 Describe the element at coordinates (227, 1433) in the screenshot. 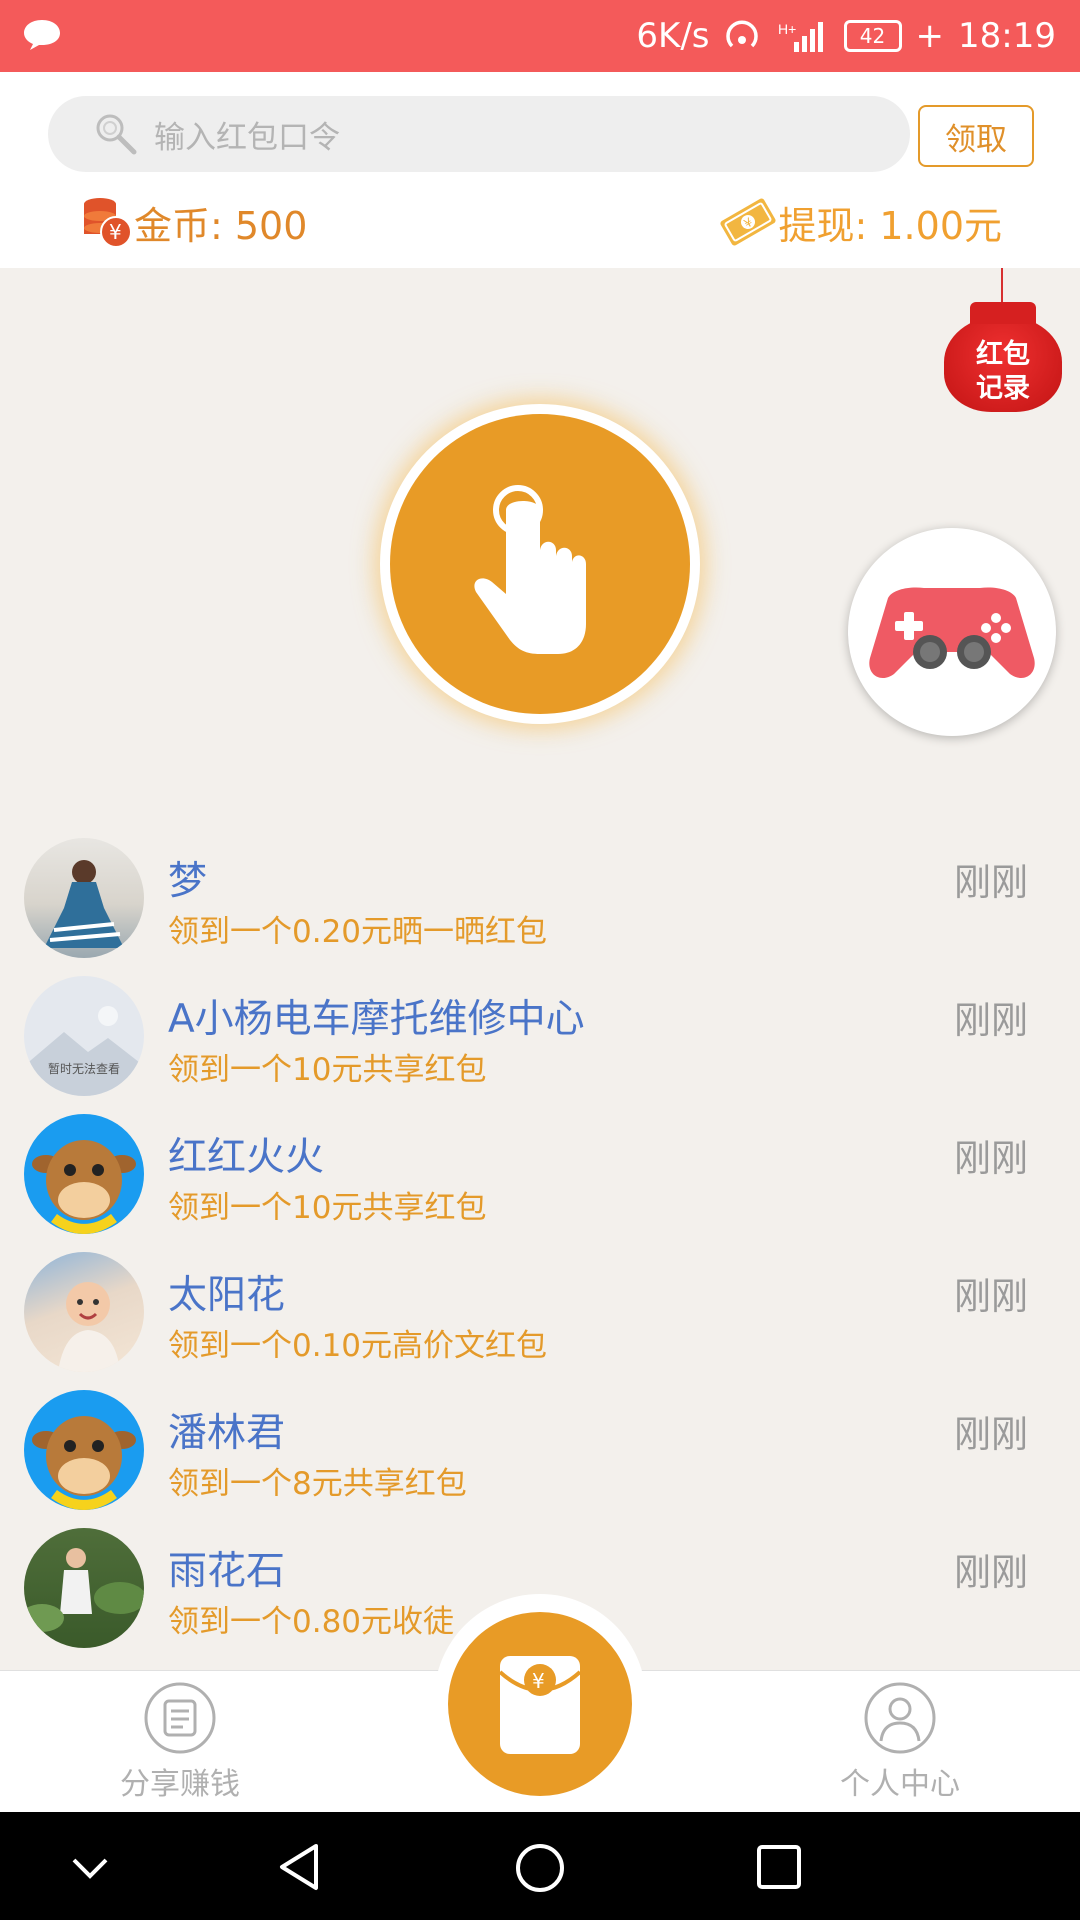

I see `user-name: 潘林君` at that location.